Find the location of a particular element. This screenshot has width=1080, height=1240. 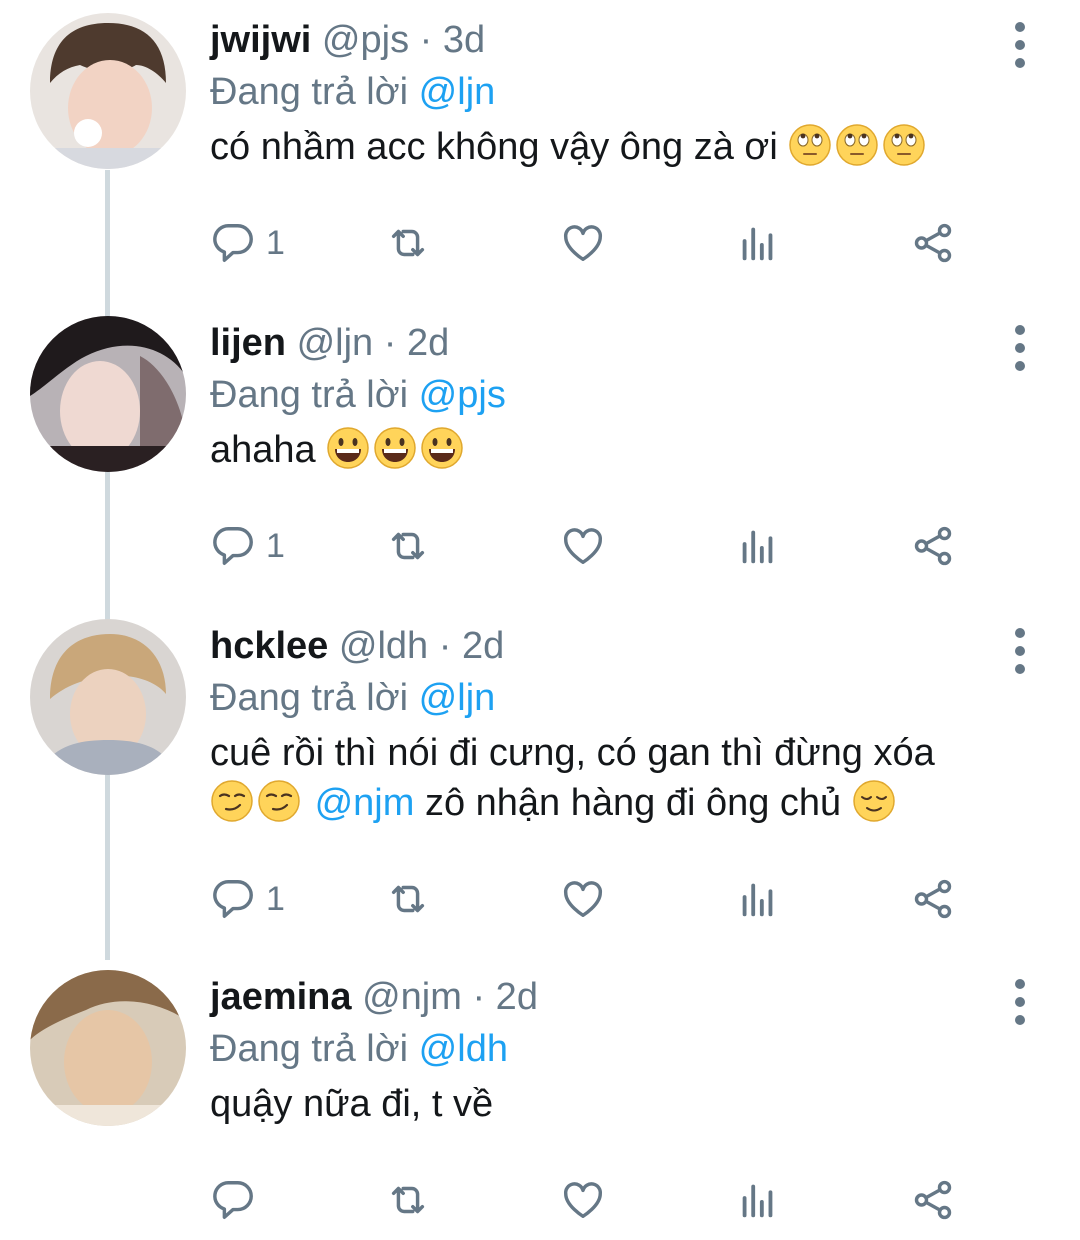

display-name: lijen is located at coordinates (248, 343).